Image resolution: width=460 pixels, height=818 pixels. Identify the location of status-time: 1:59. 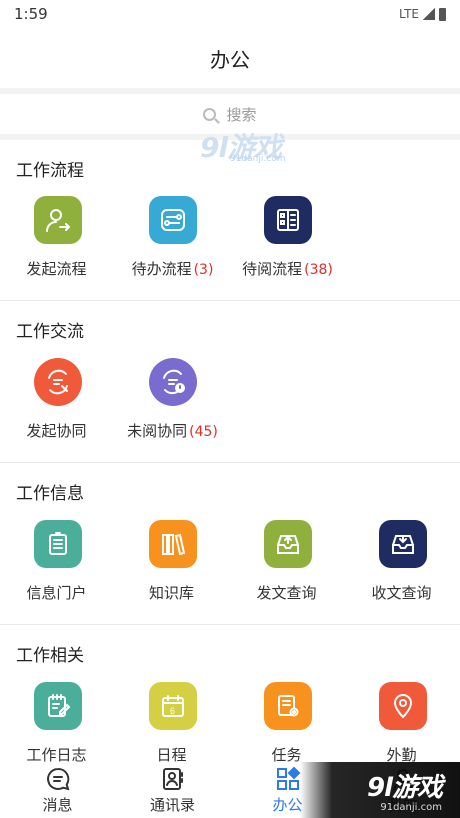
(31, 14).